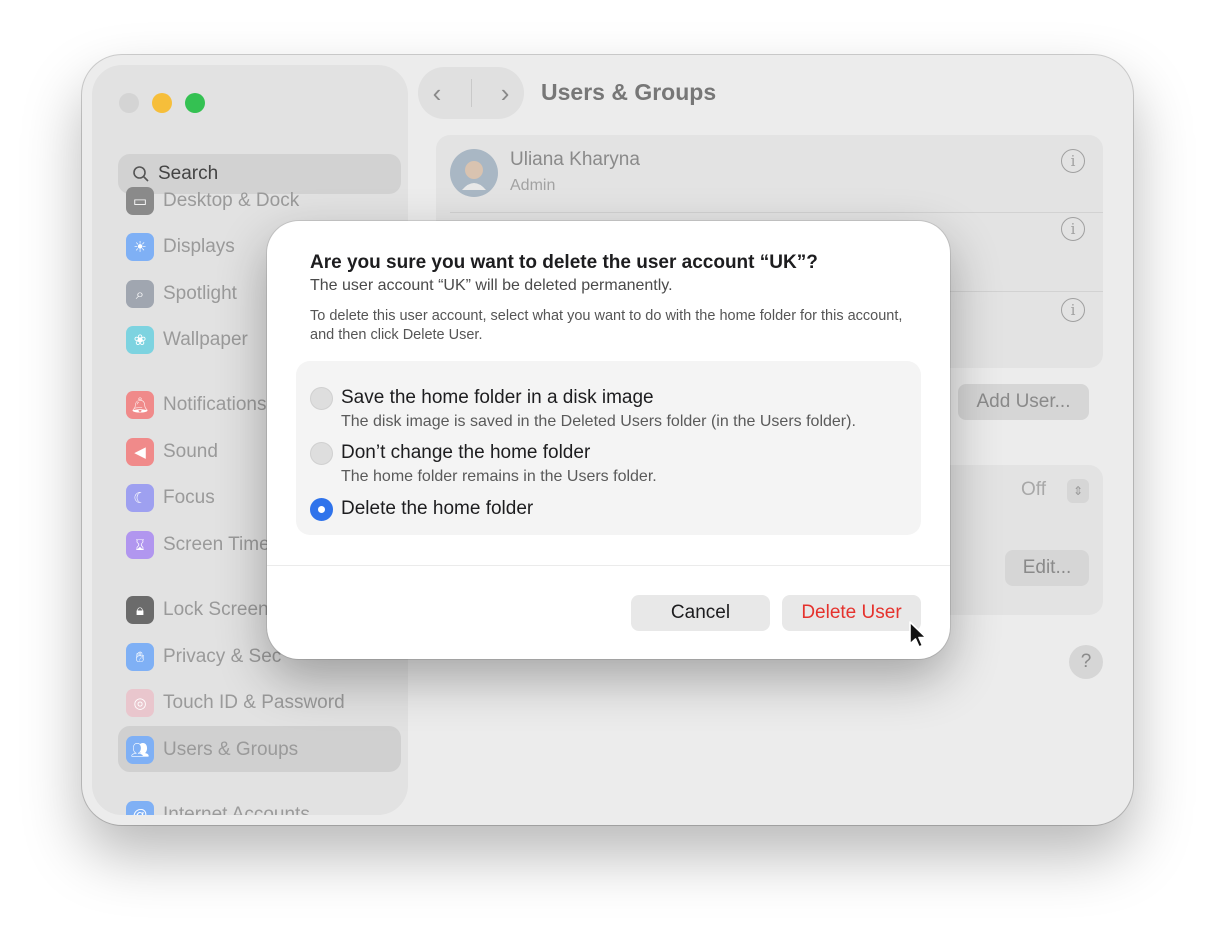 Image resolution: width=1215 pixels, height=933 pixels. I want to click on users-icon: 👥︎, so click(140, 750).